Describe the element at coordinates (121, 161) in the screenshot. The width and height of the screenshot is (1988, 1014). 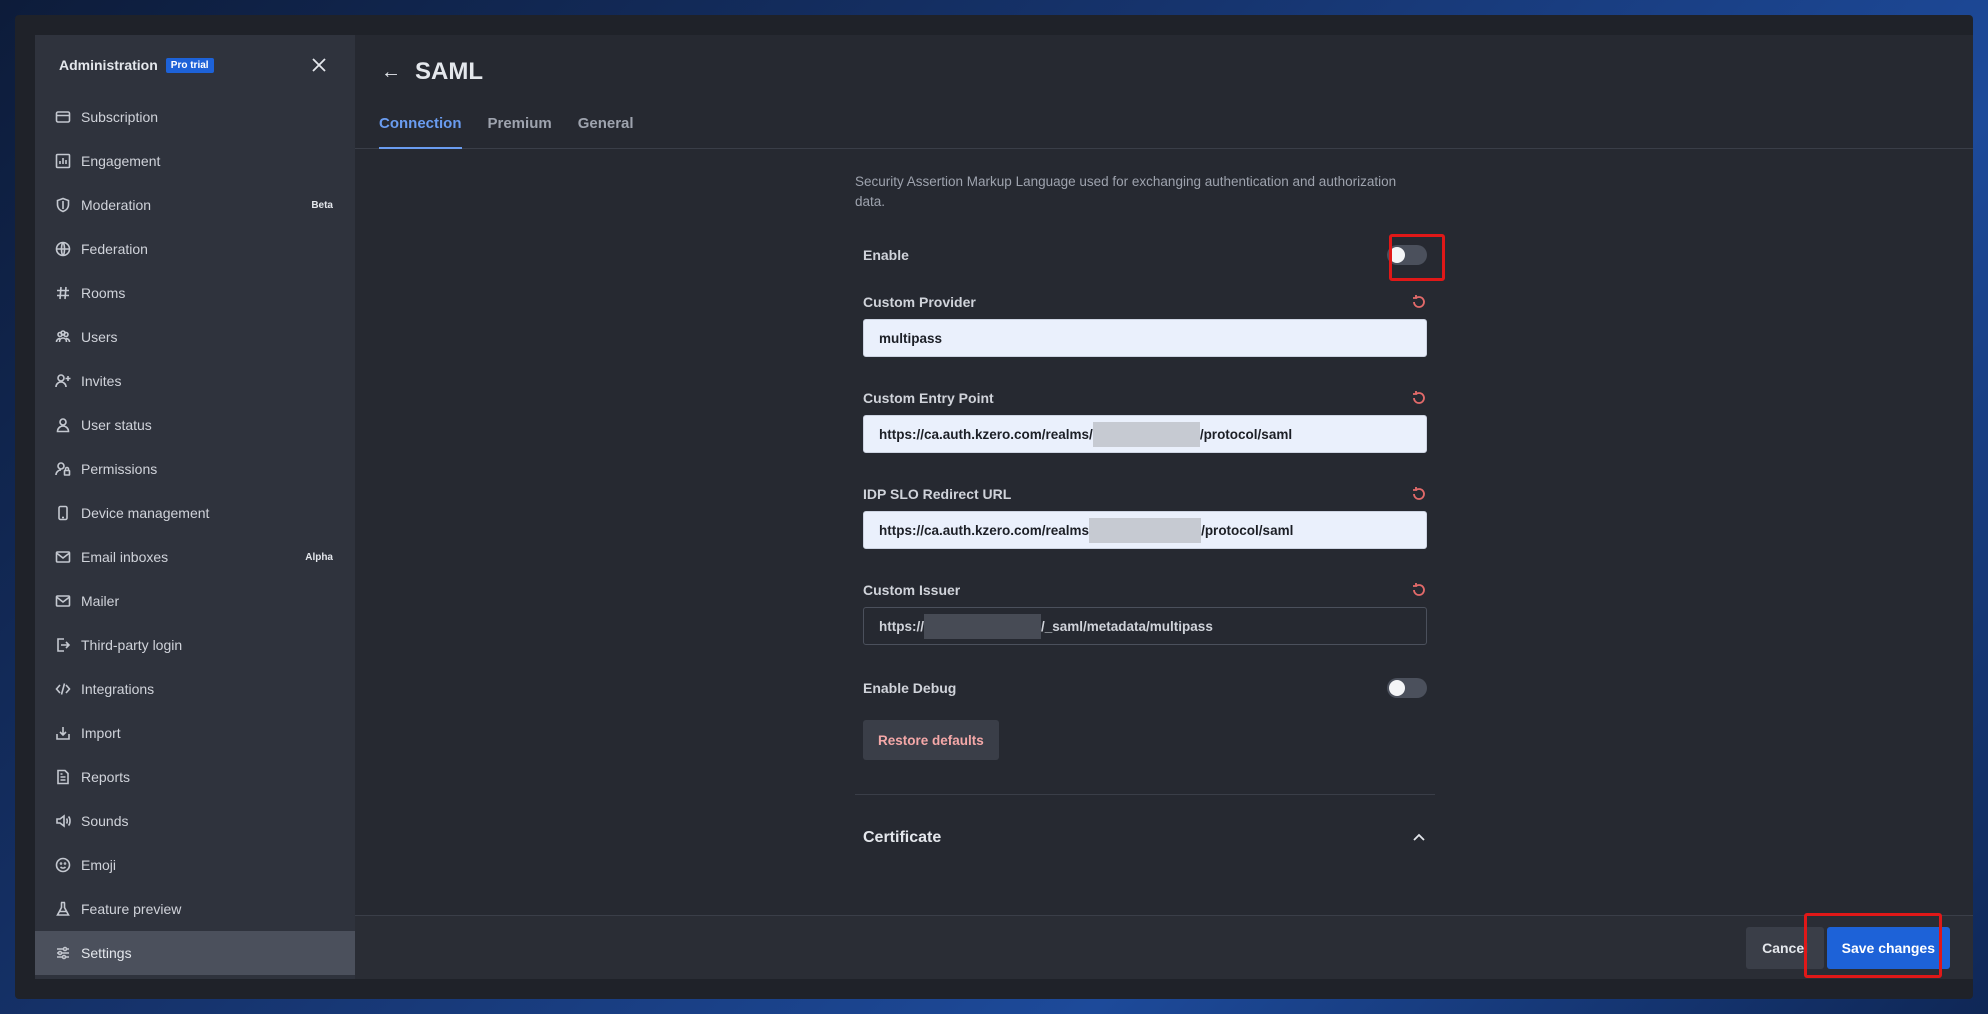
I see `sidebar-item-label: Engagement` at that location.